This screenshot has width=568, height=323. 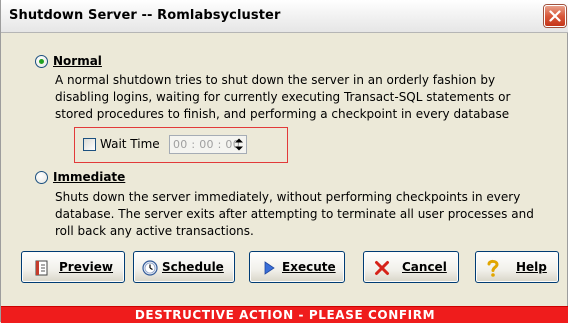 I want to click on title-bar: Shutdown Server -- Romlabsycluster, so click(x=284, y=16).